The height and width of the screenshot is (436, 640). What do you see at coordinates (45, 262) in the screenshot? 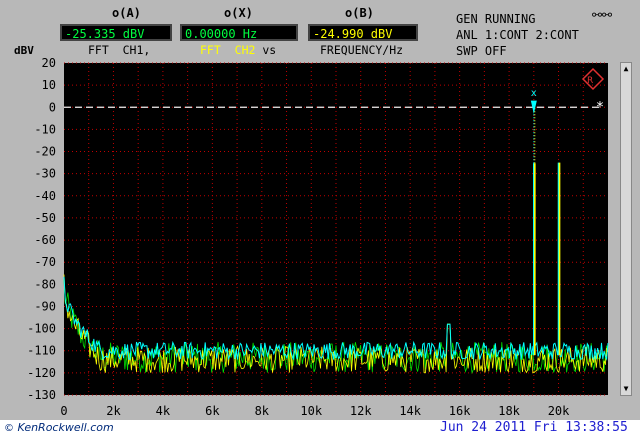
I see `y-tick-label: -70` at bounding box center [45, 262].